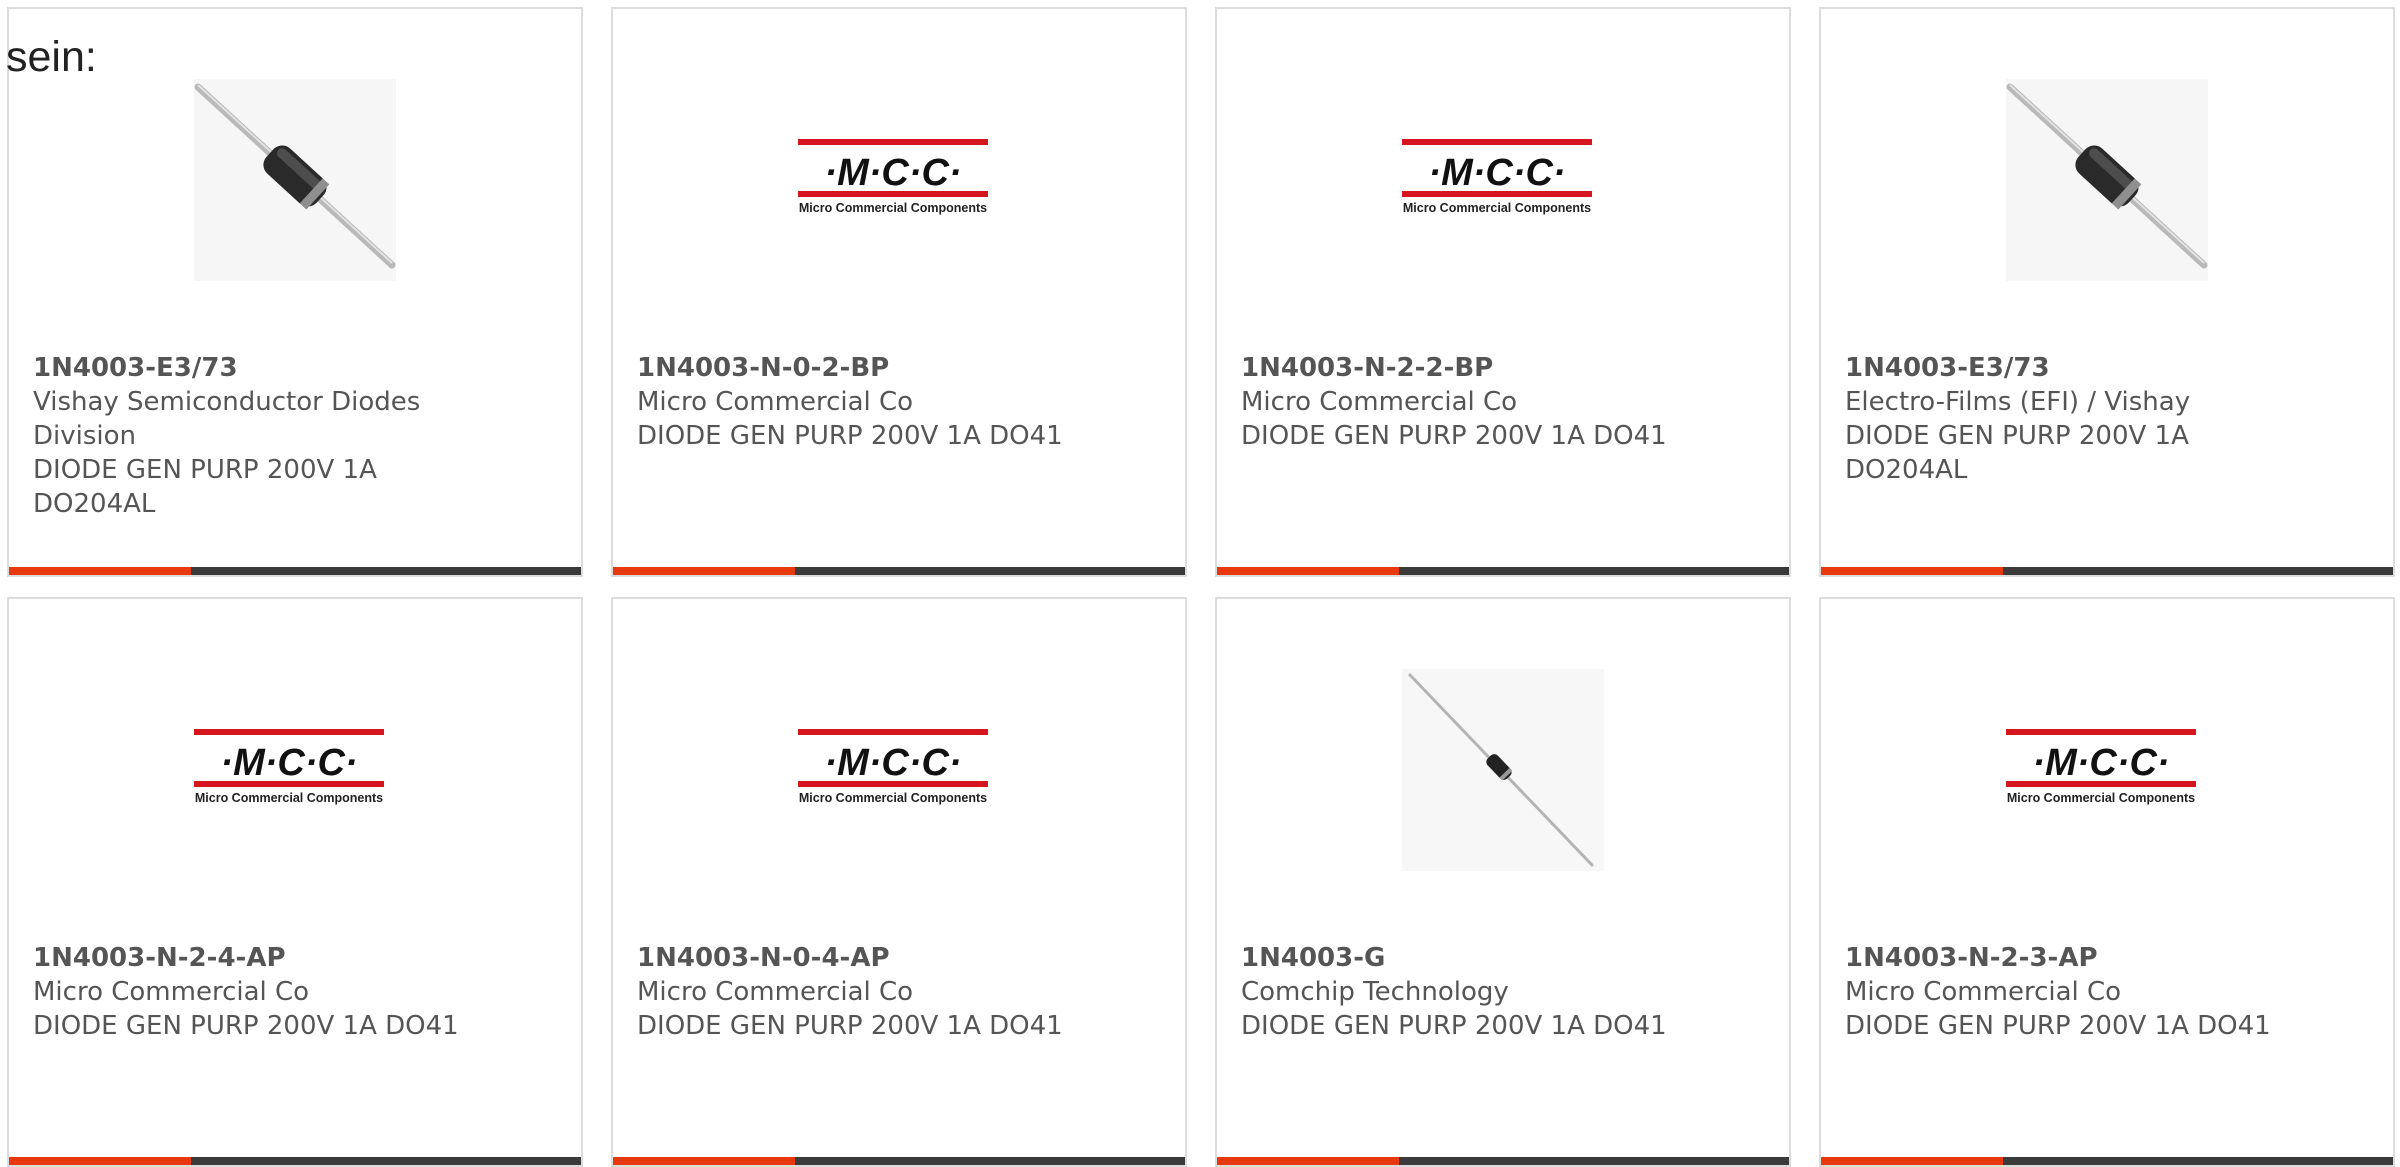 The width and height of the screenshot is (2400, 1167). What do you see at coordinates (227, 419) in the screenshot?
I see `manufacturer-name: Vishay Semiconductor Diodes Division` at bounding box center [227, 419].